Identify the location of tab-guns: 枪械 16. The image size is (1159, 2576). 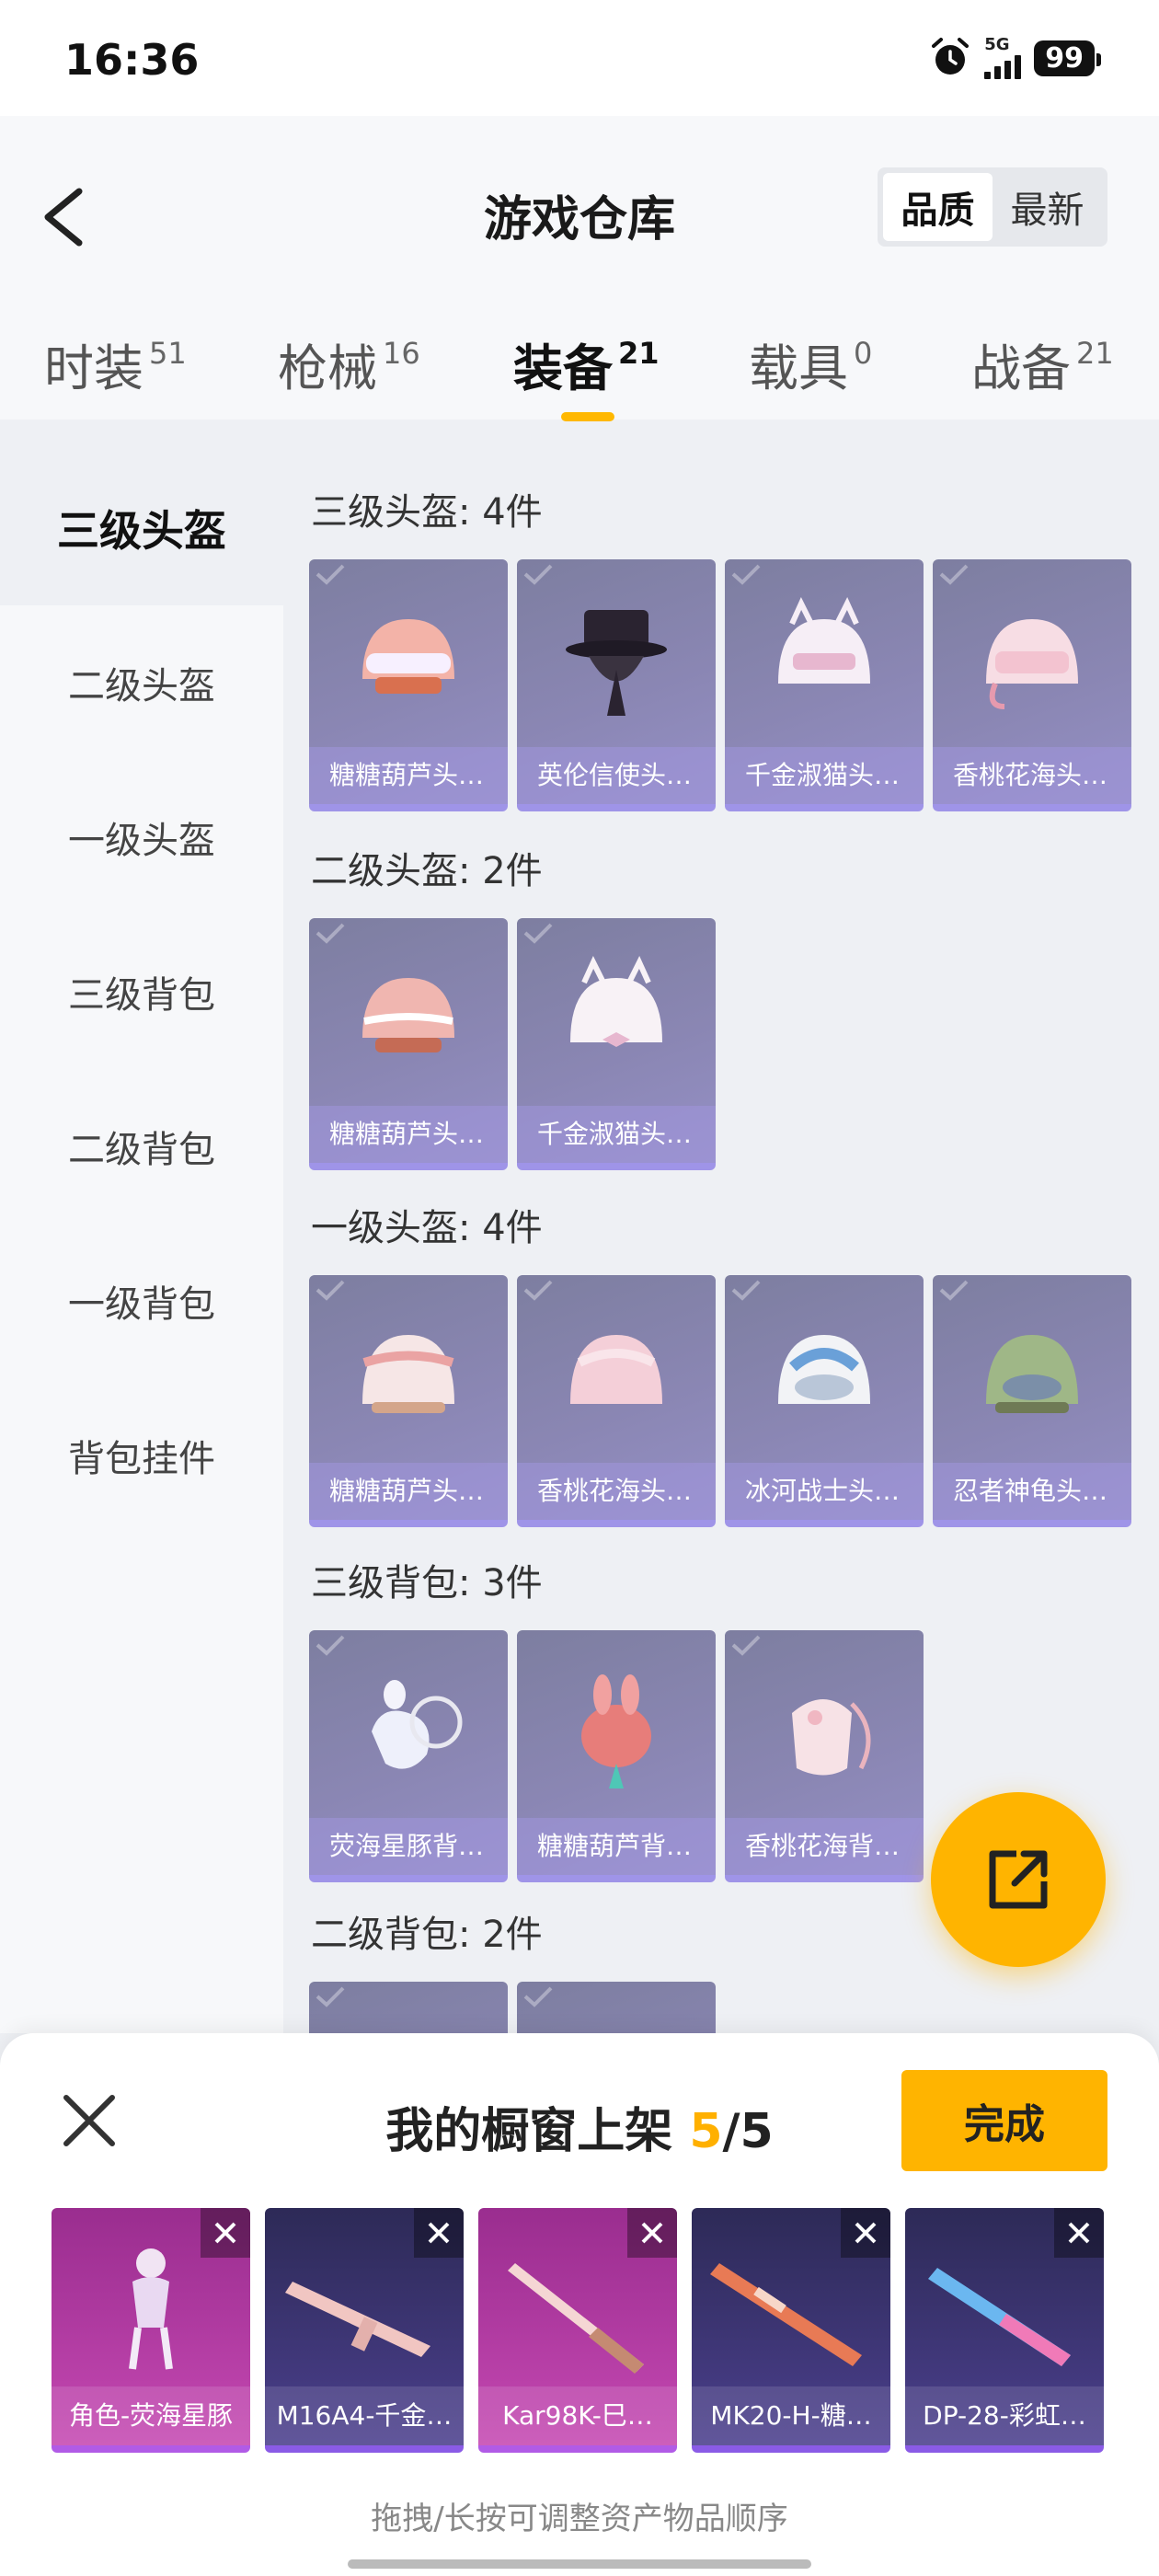
(349, 364).